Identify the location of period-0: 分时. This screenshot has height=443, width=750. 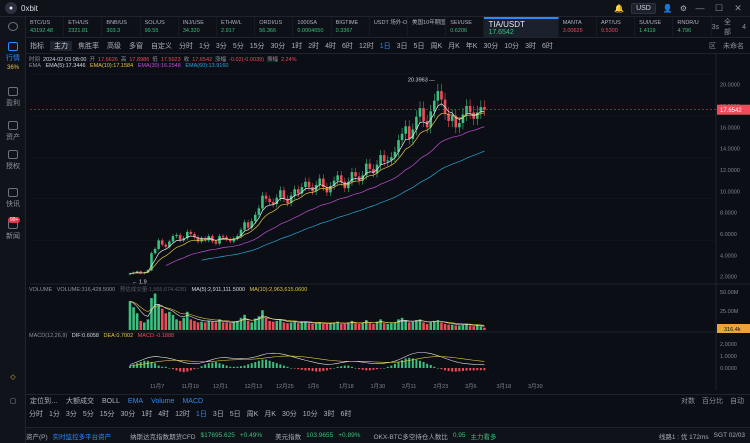
(186, 46).